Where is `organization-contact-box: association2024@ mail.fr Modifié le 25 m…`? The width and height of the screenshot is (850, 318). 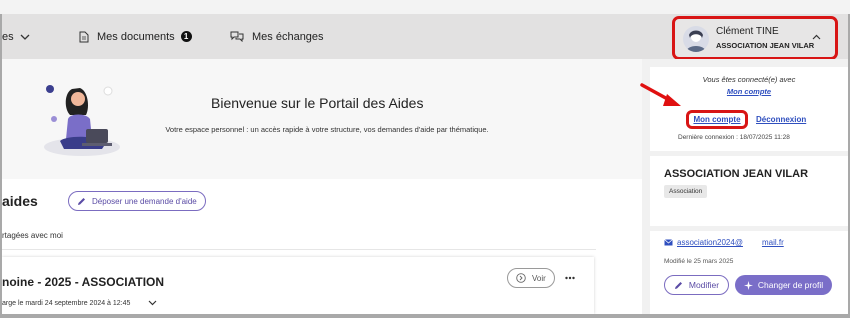 organization-contact-box: association2024@ mail.fr Modifié le 25 m… is located at coordinates (749, 272).